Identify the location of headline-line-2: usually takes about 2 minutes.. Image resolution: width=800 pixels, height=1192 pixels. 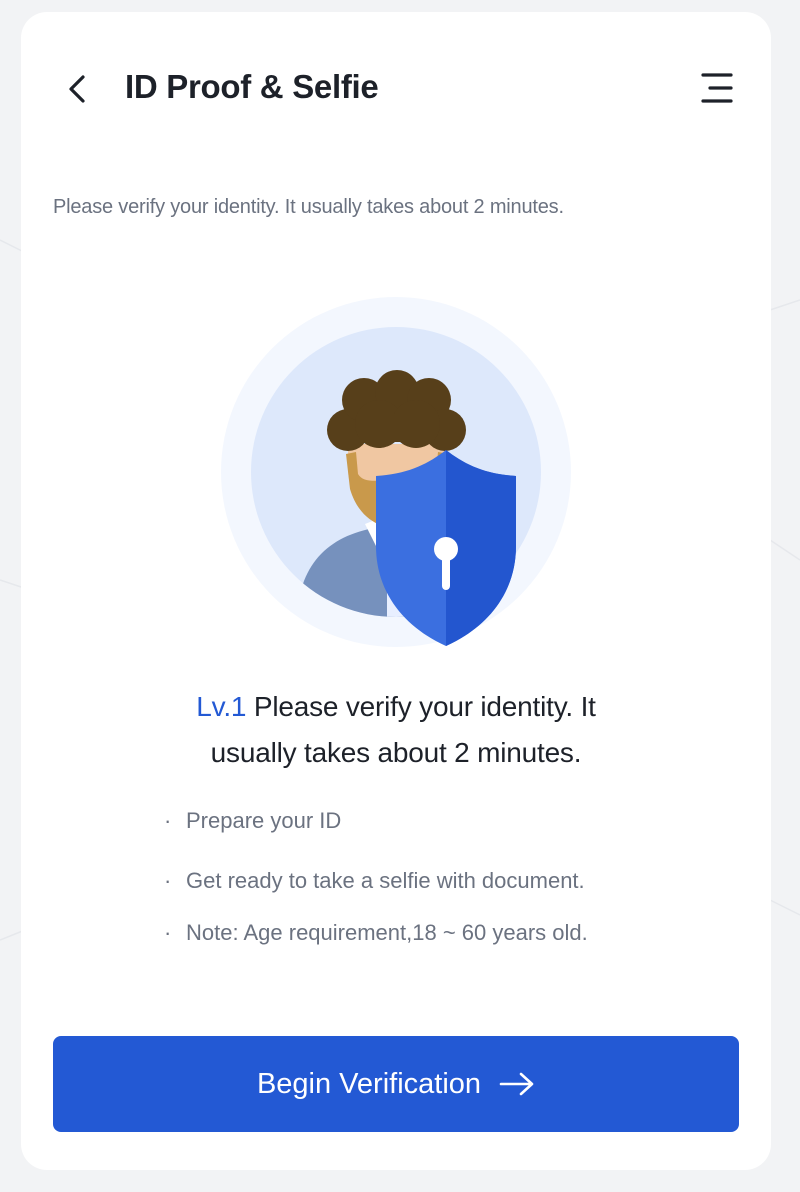
(396, 752).